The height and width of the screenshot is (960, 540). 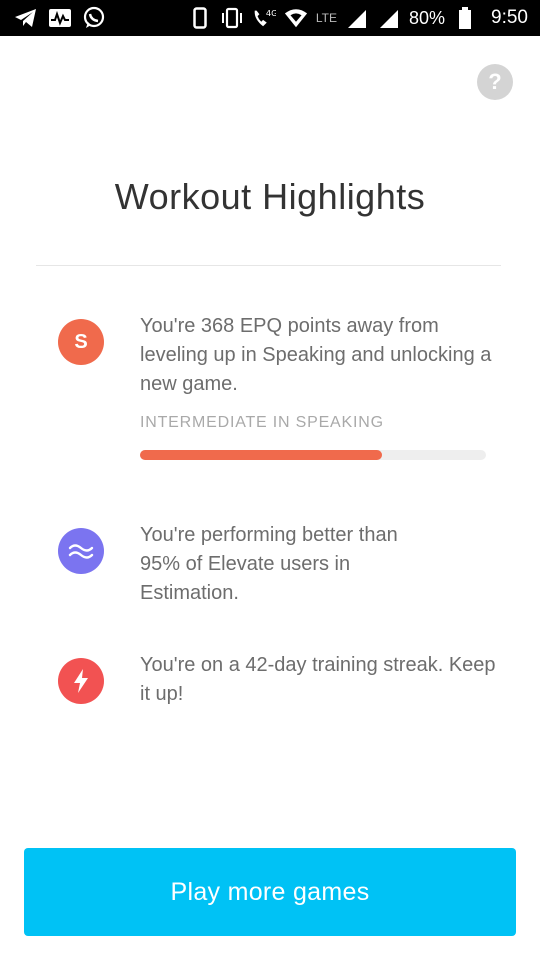 I want to click on wave-icon, so click(x=81, y=551).